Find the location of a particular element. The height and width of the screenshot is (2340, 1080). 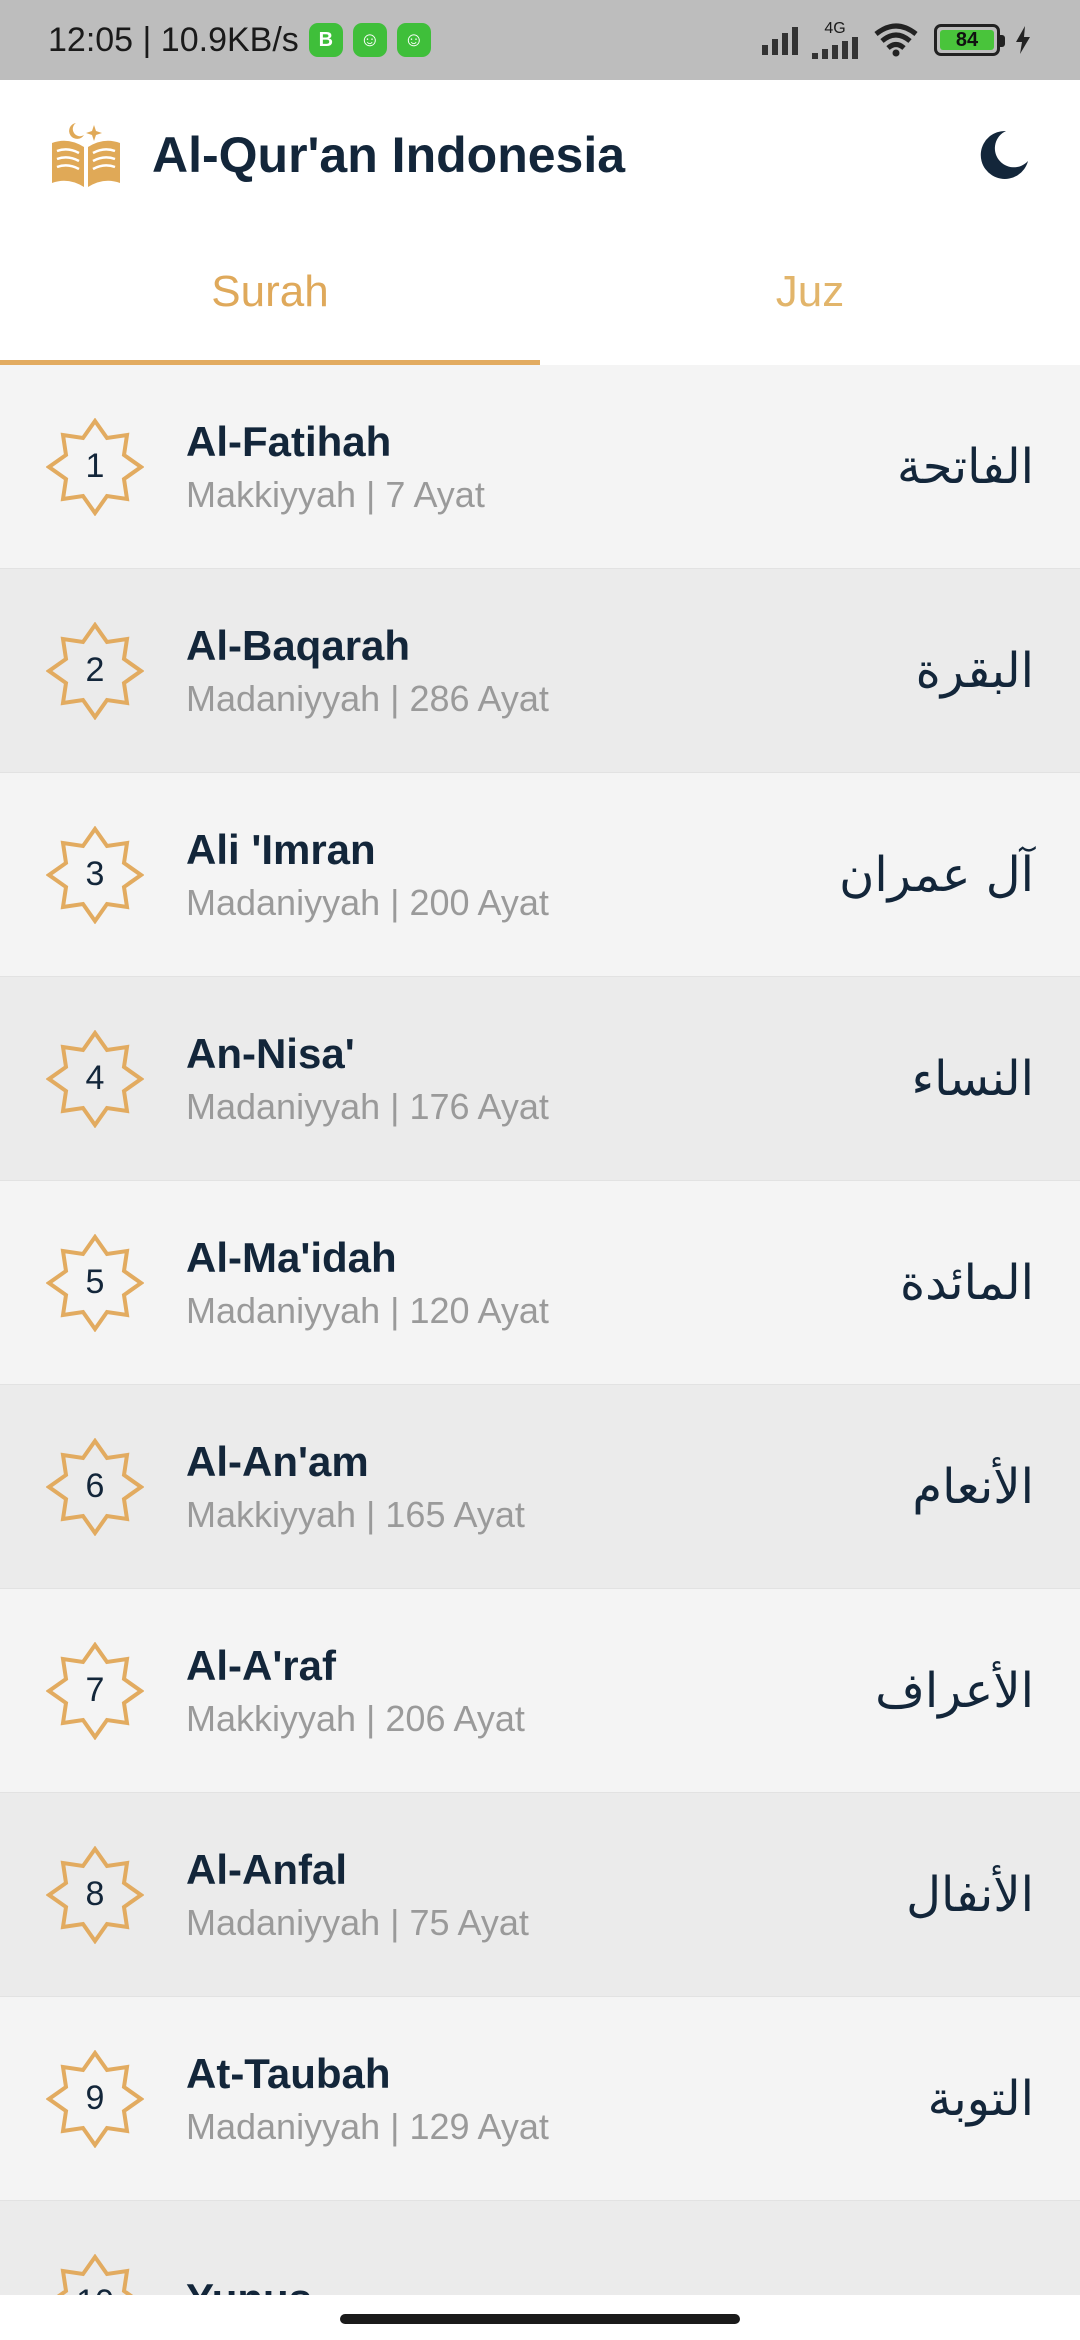

surah-number-badge: 8 is located at coordinates (95, 1894).